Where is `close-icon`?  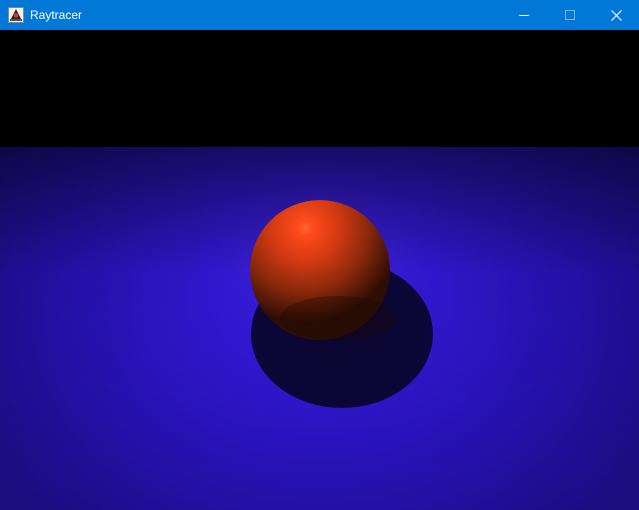 close-icon is located at coordinates (616, 15).